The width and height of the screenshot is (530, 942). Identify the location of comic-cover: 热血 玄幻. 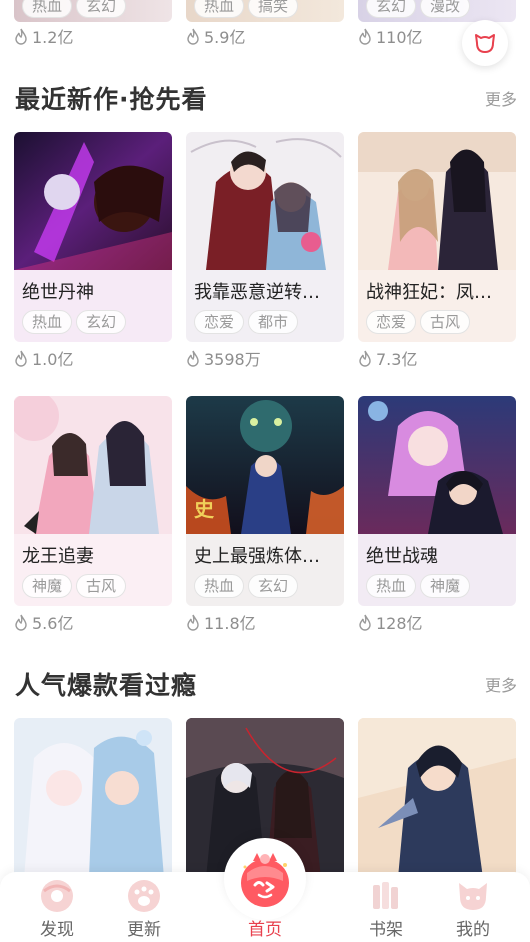
(93, 11).